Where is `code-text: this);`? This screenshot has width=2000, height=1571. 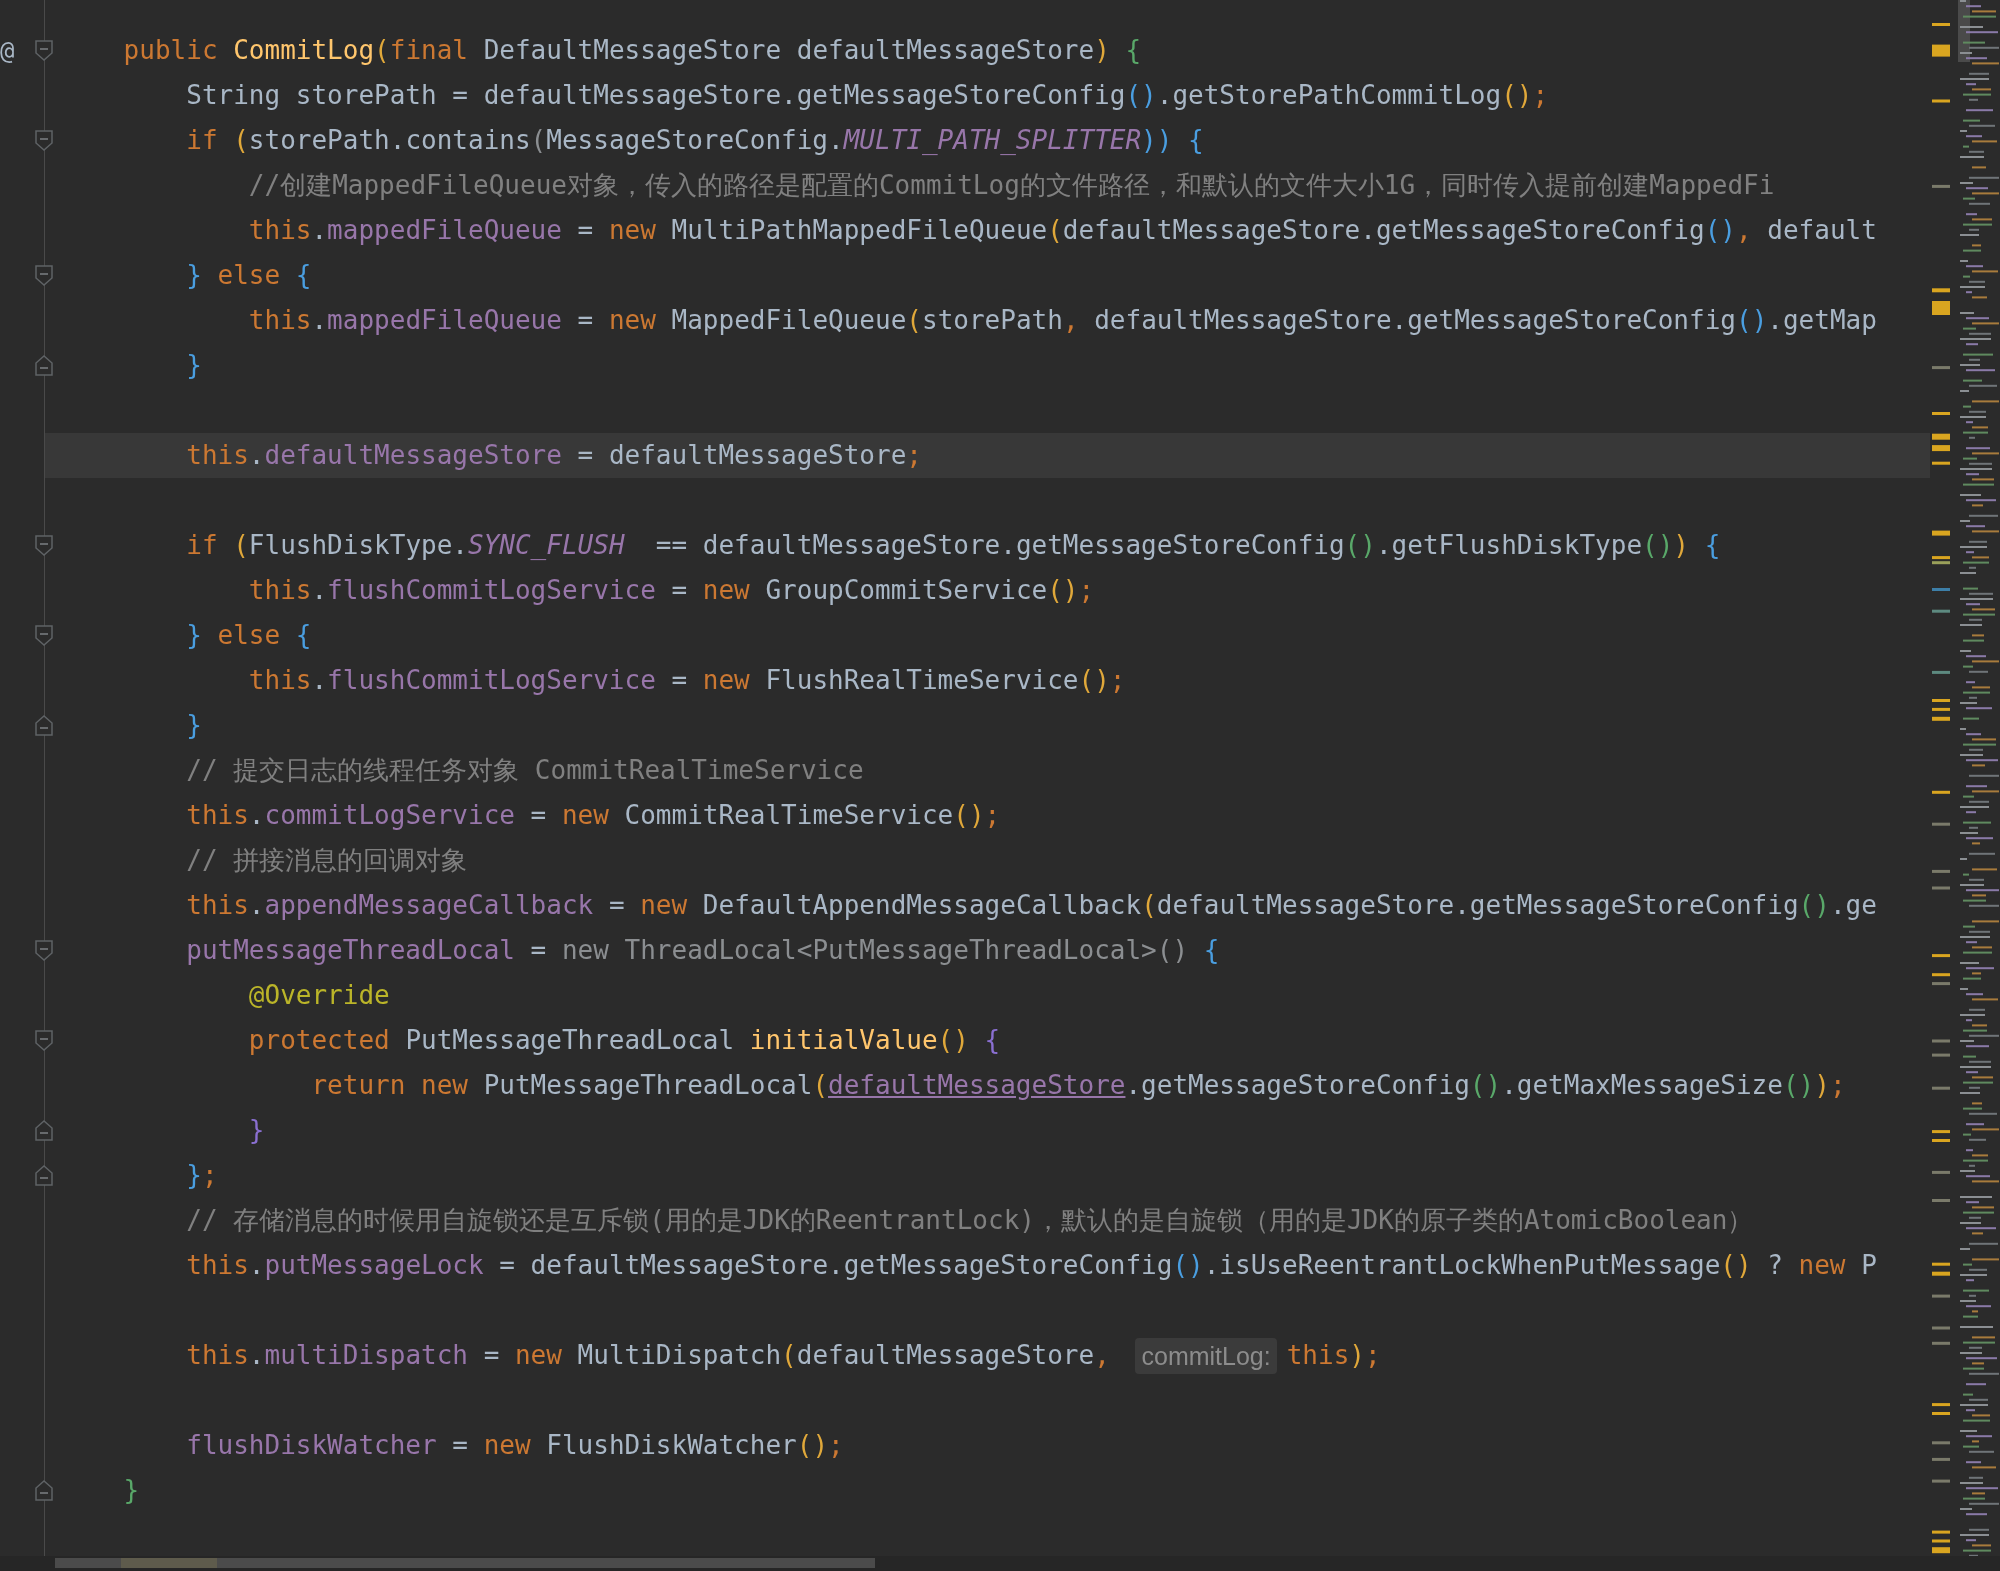 code-text: this); is located at coordinates (1333, 1355).